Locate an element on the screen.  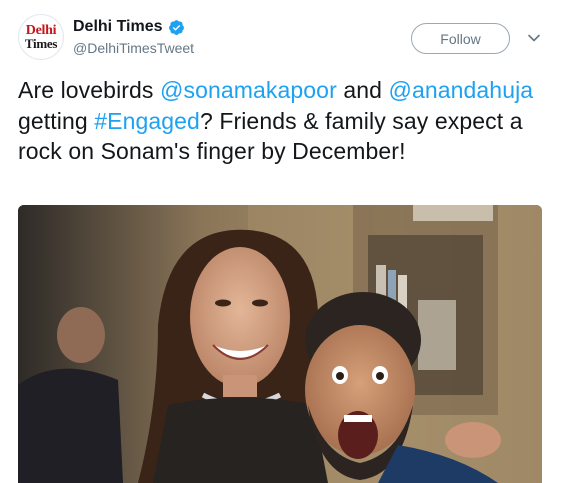
follow-button: Follow is located at coordinates (460, 38).